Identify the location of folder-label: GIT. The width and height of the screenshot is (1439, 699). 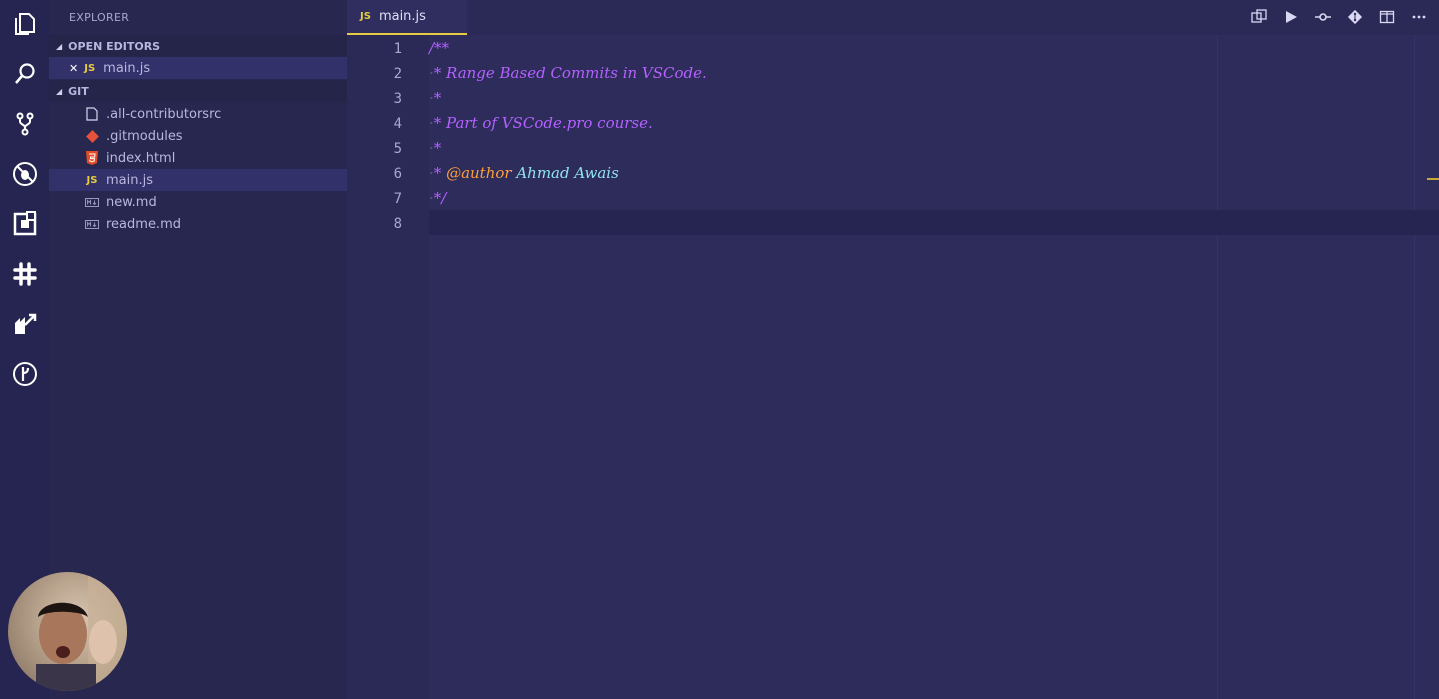
(78, 91).